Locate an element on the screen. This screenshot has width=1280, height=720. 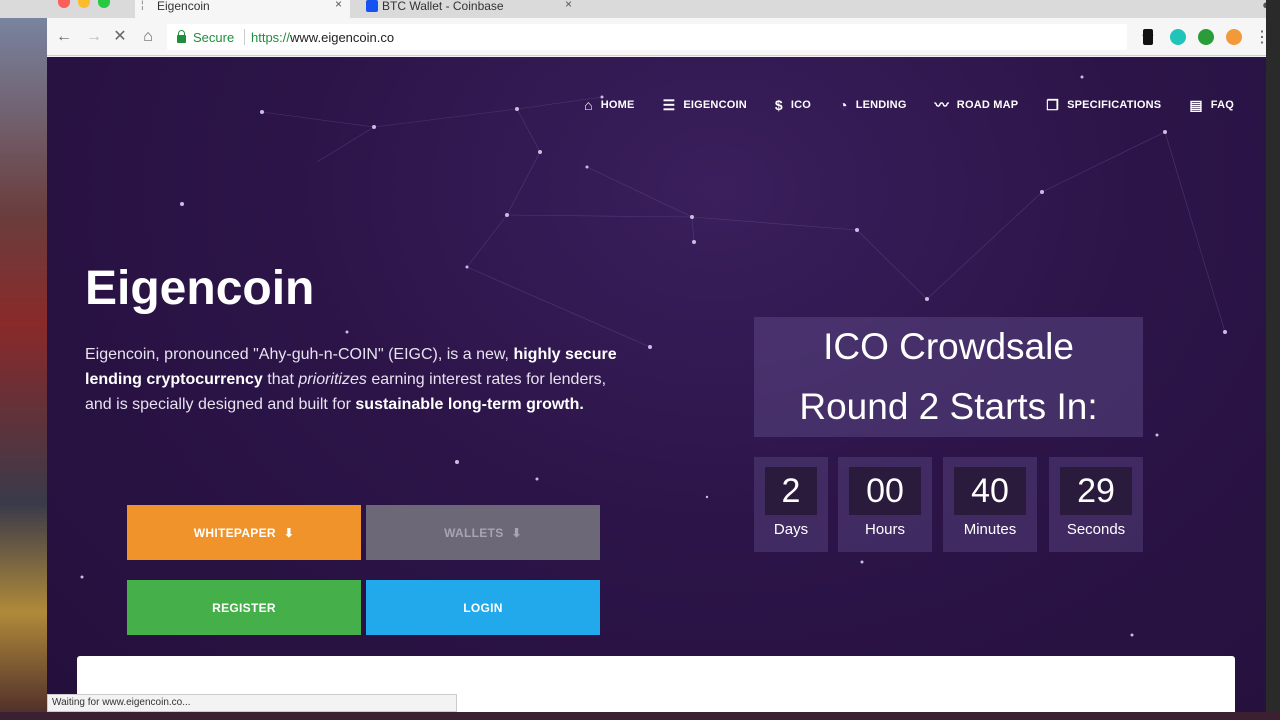
tab-coinbase: BTC Wallet - Coinbase × is located at coordinates (470, 9).